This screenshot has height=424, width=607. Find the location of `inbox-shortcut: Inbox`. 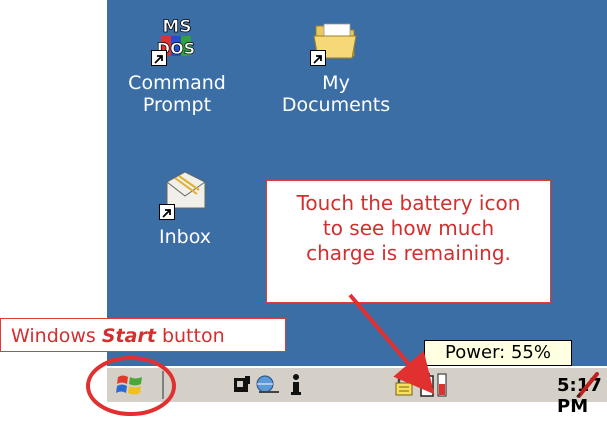

inbox-shortcut: Inbox is located at coordinates (185, 208).